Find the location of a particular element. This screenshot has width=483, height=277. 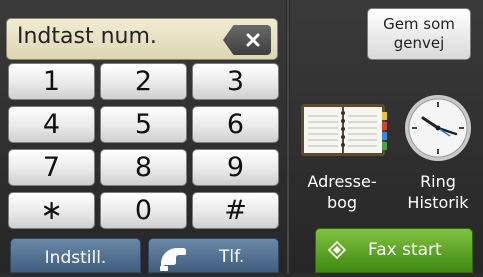

call-history-button is located at coordinates (438, 128).